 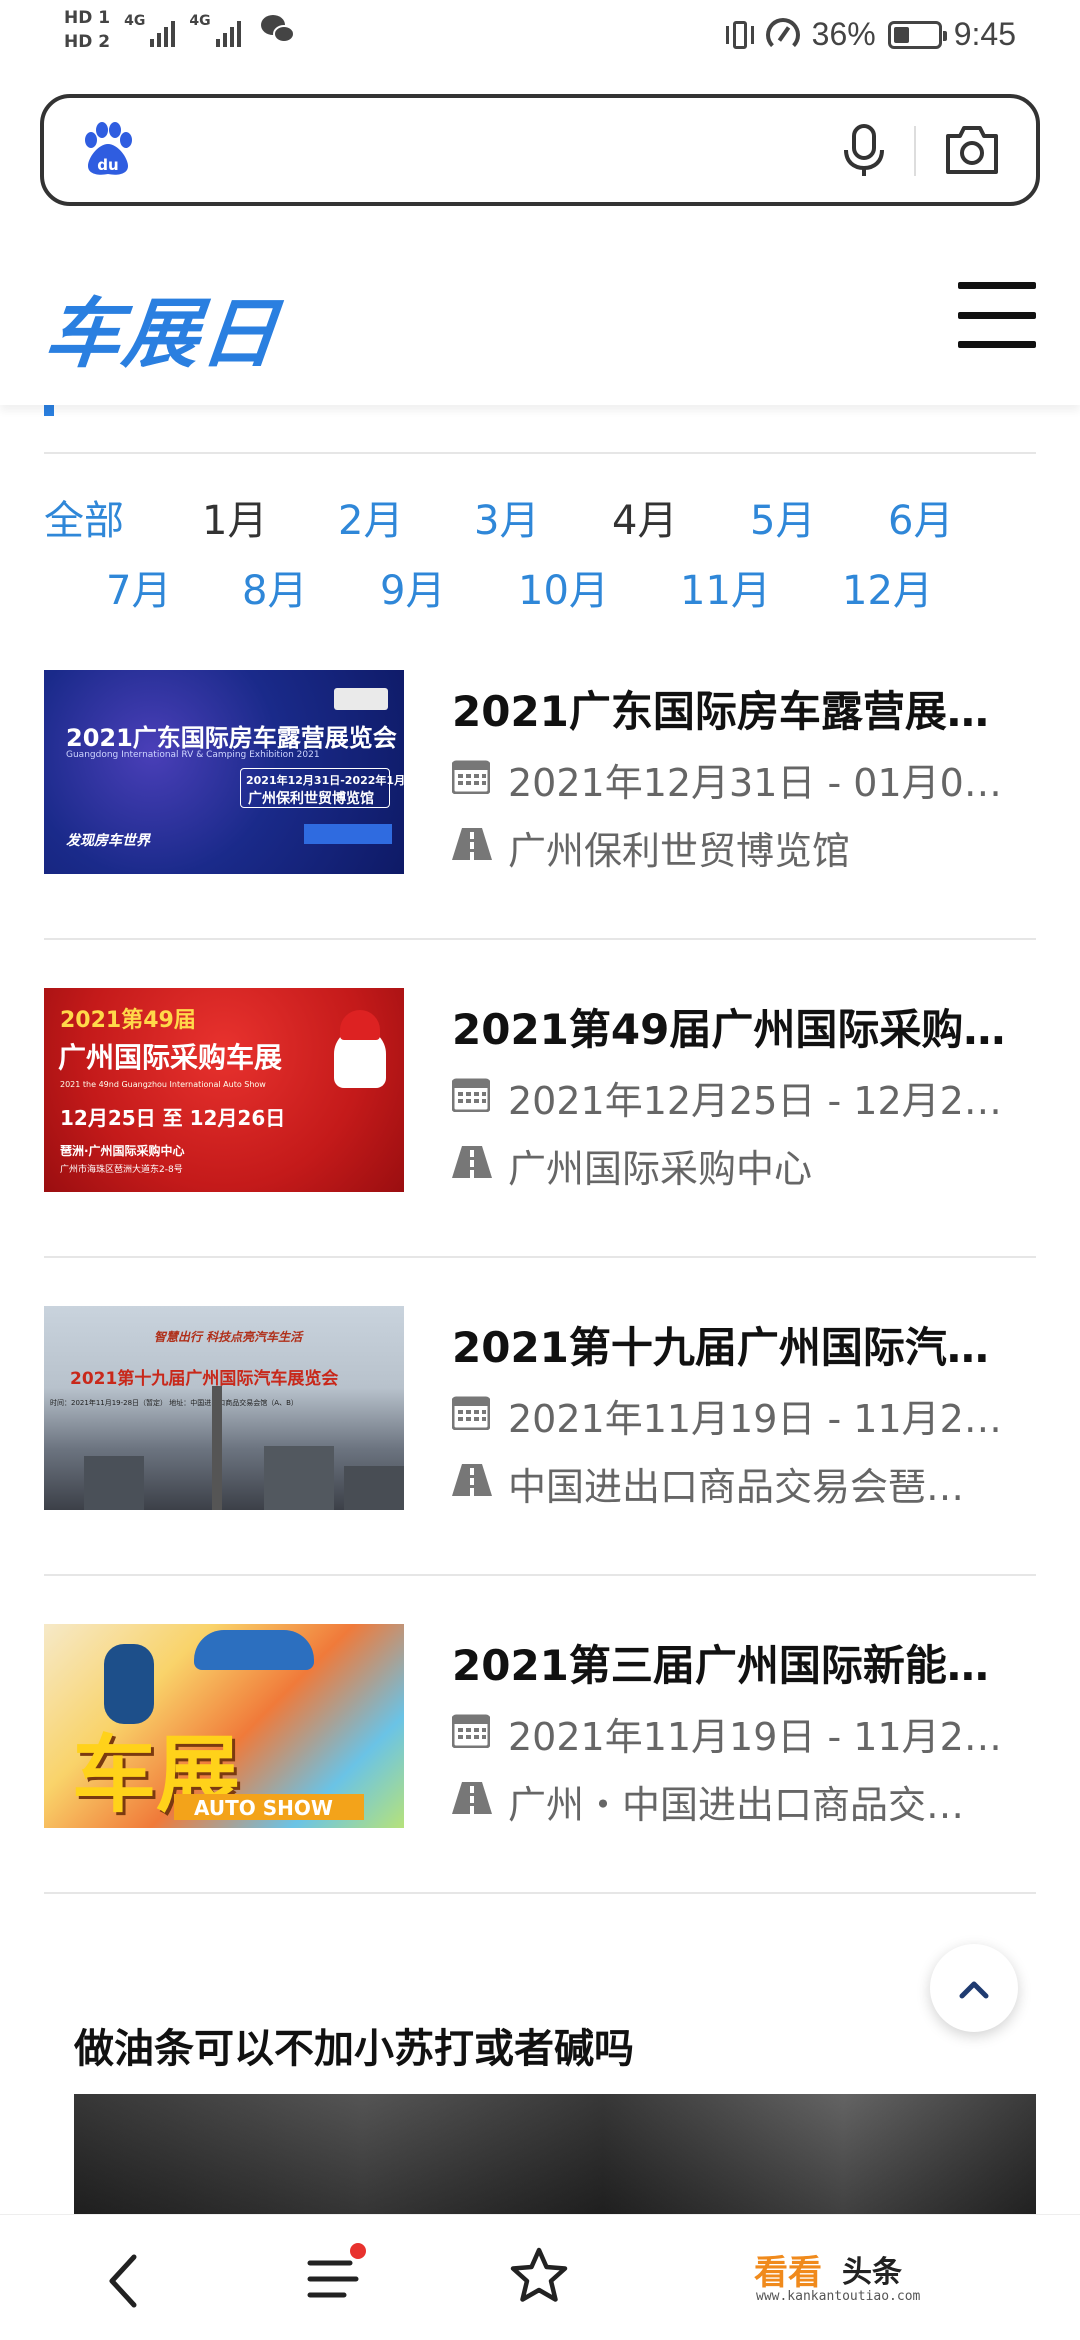 What do you see at coordinates (782, 517) in the screenshot?
I see `month-5: 5月` at bounding box center [782, 517].